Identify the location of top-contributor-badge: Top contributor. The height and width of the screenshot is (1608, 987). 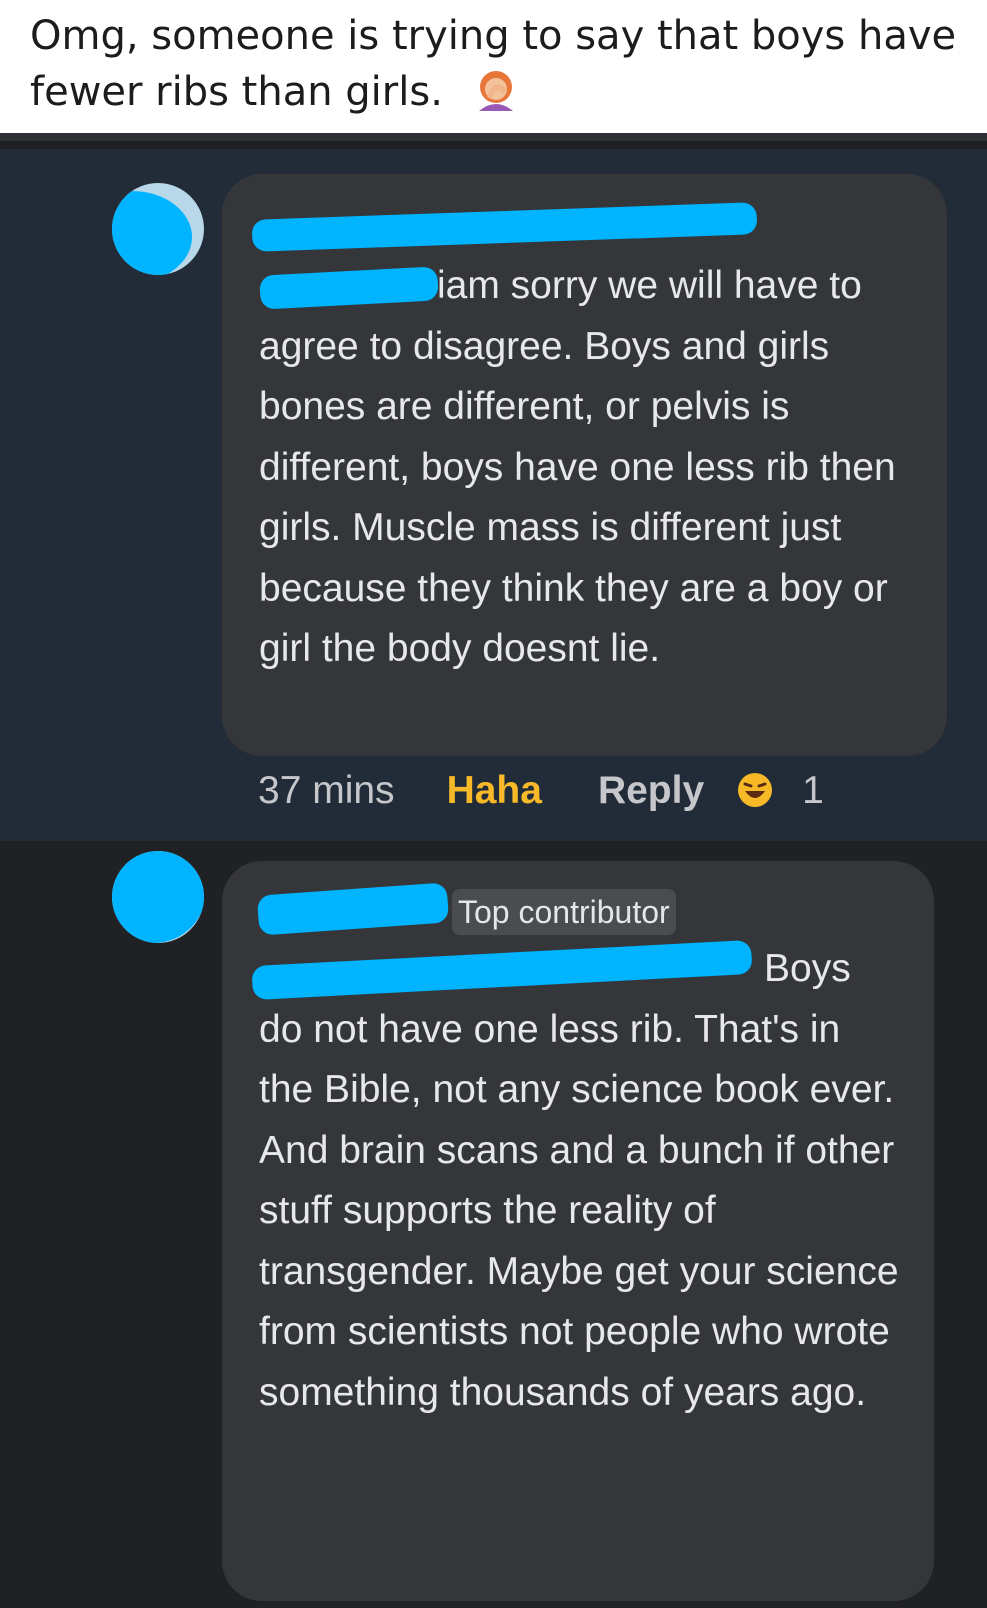
(564, 912).